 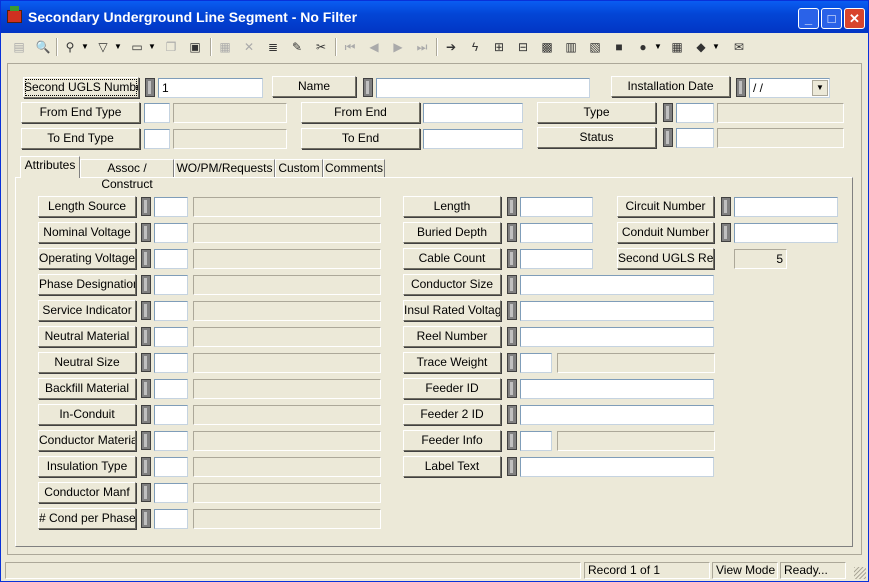 What do you see at coordinates (786, 207) in the screenshot?
I see `circuit-number-input` at bounding box center [786, 207].